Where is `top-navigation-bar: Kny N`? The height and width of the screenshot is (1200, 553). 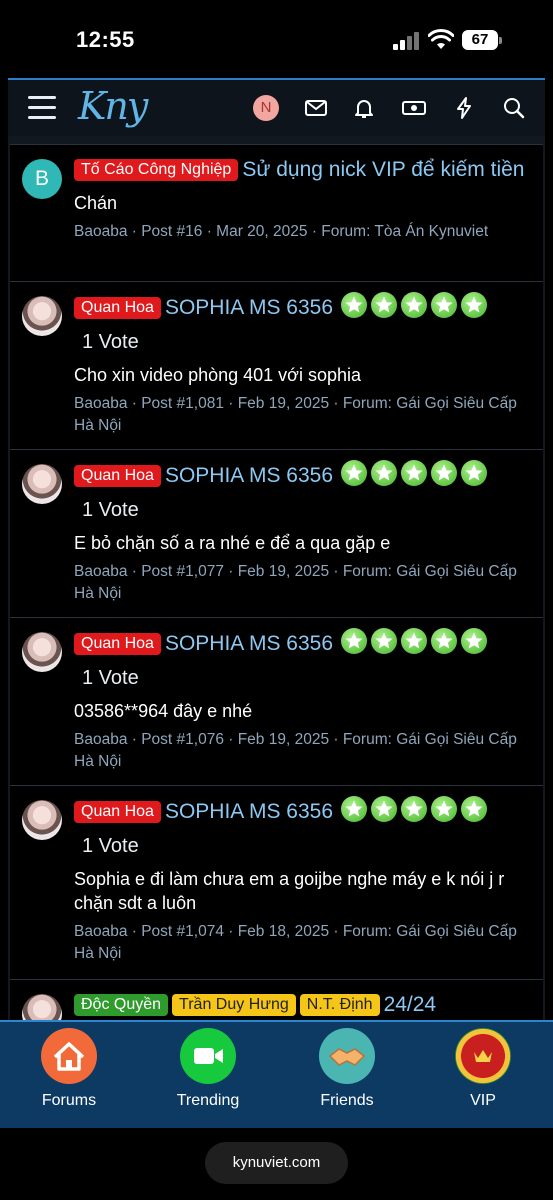
top-navigation-bar: Kny N is located at coordinates (276, 107).